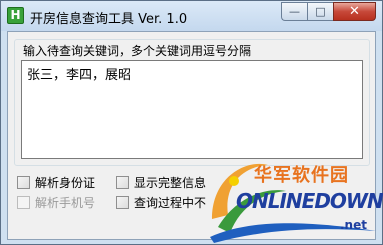  I want to click on show-full-info-checkbox: 显示完整信息, so click(161, 182).